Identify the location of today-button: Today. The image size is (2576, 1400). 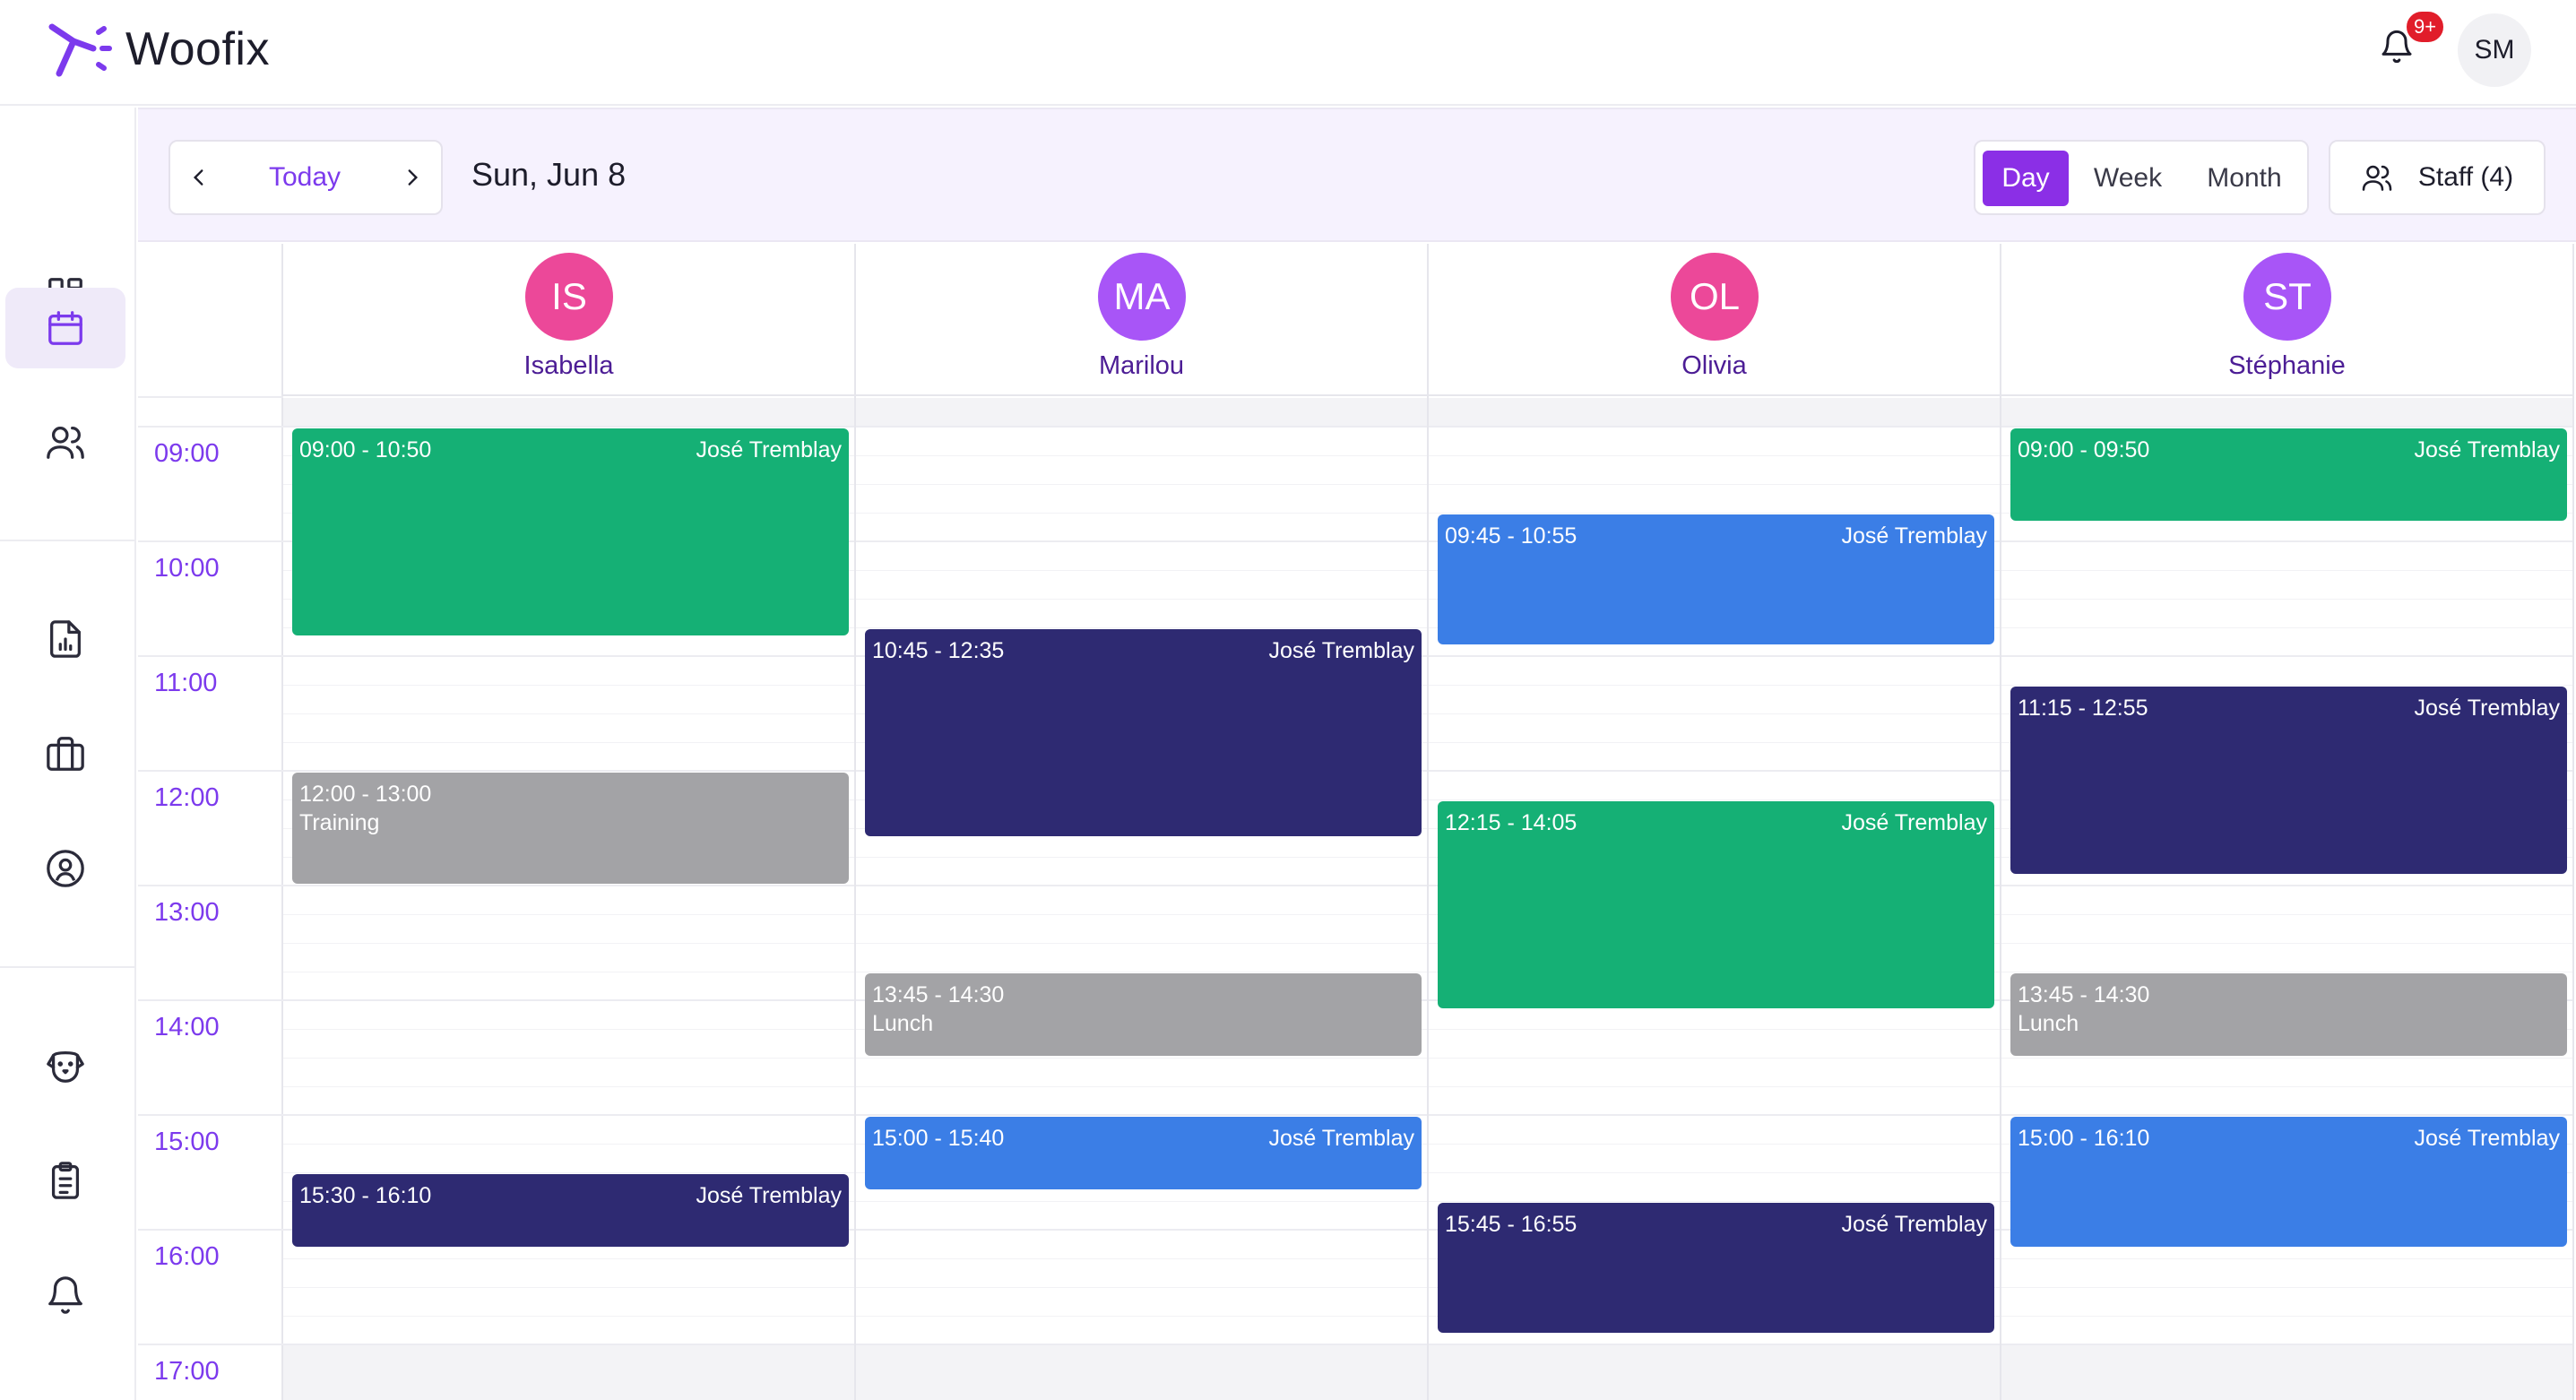
(305, 177).